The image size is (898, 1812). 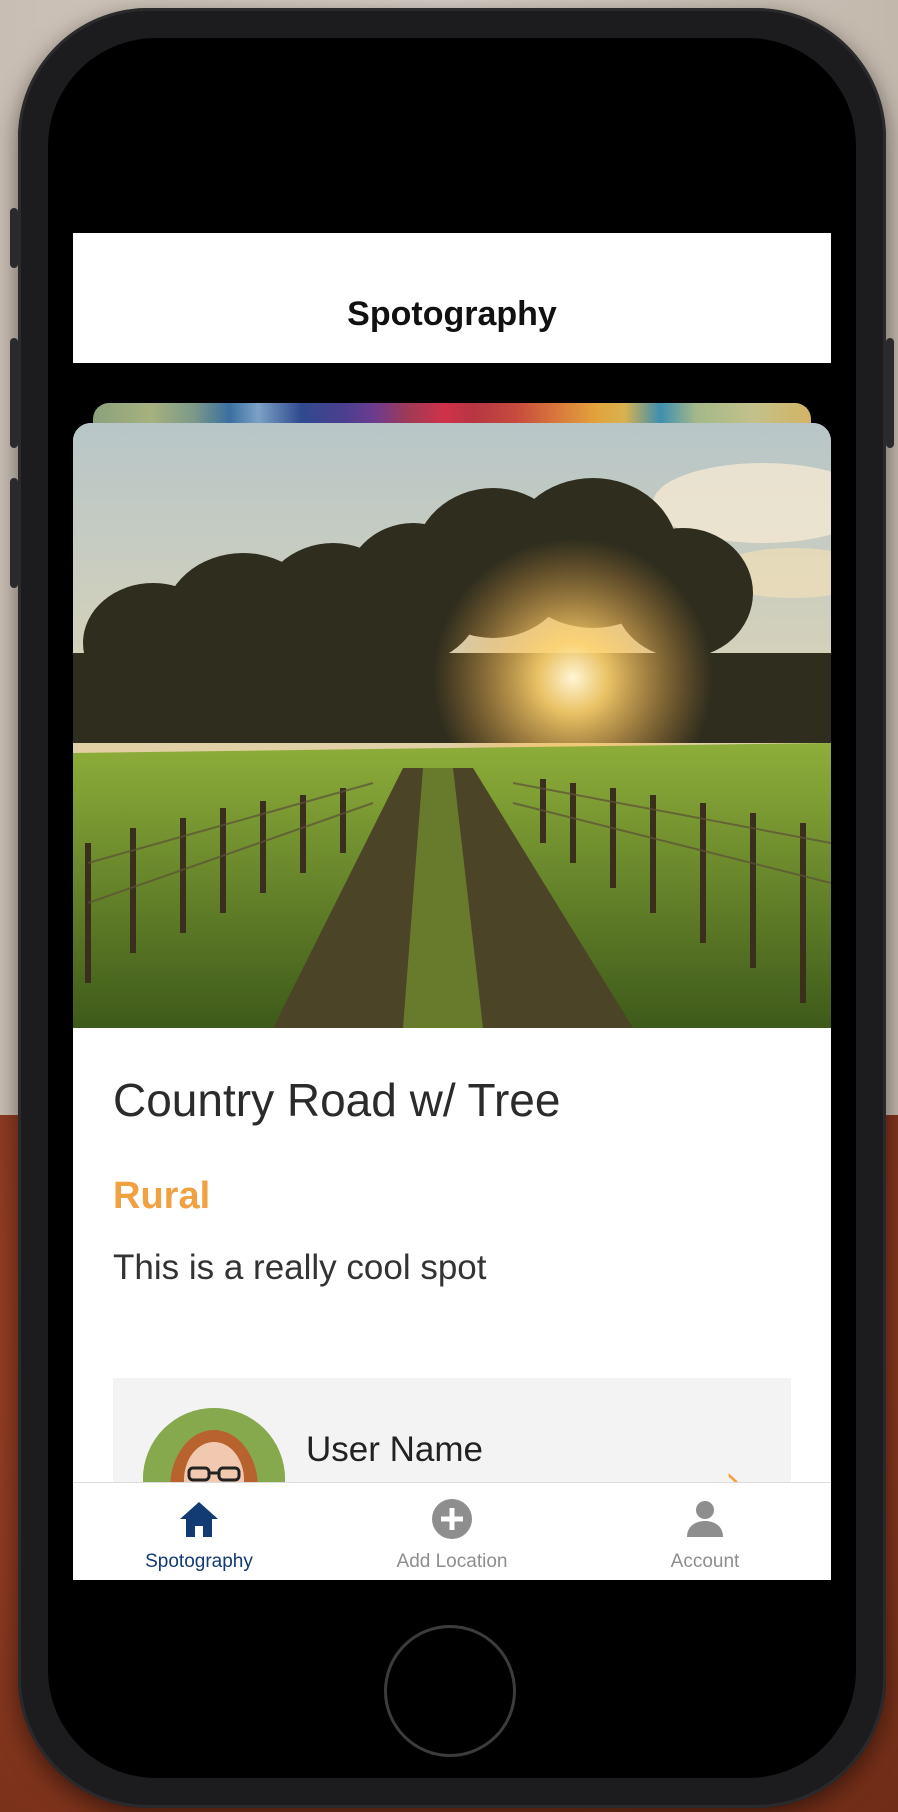 I want to click on tab-account: Account, so click(x=705, y=1531).